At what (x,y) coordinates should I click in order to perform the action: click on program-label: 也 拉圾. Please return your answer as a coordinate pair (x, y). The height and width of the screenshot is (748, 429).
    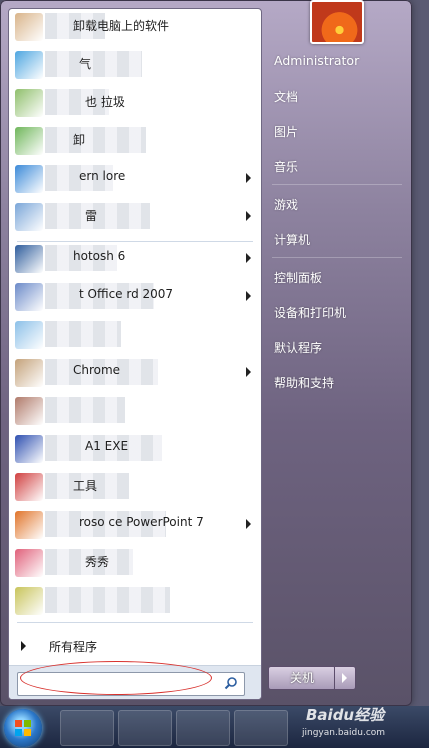
    Looking at the image, I should click on (105, 102).